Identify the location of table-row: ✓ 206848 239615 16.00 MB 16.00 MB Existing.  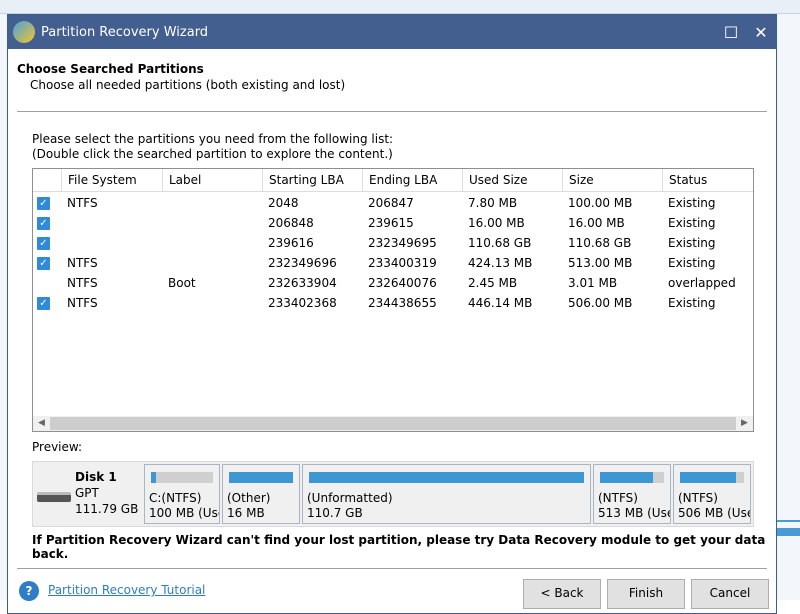
(393, 223).